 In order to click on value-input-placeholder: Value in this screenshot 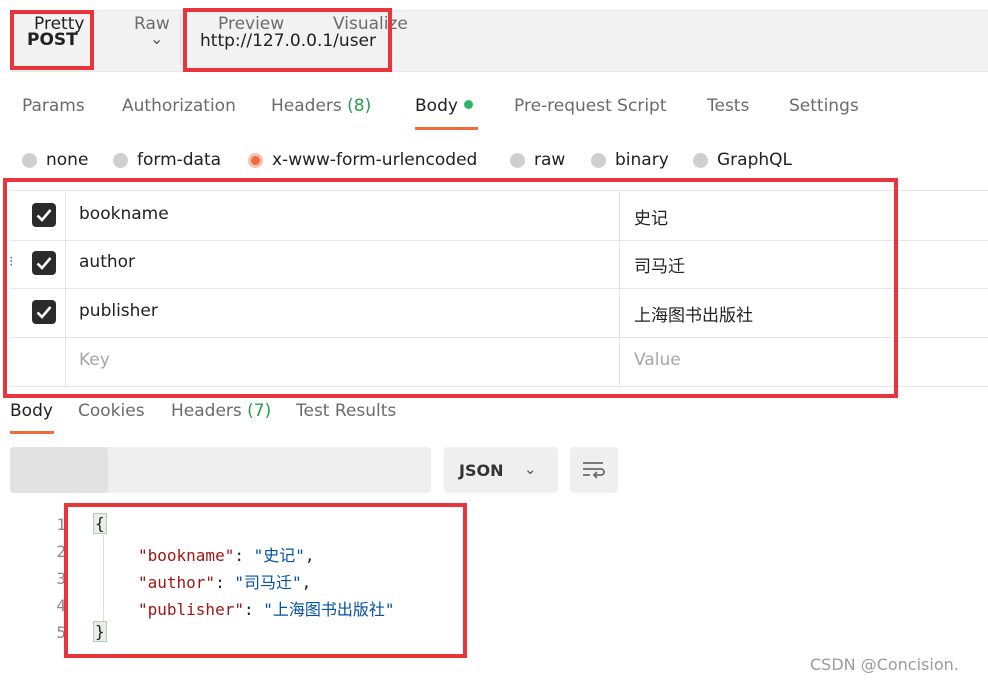, I will do `click(657, 360)`.